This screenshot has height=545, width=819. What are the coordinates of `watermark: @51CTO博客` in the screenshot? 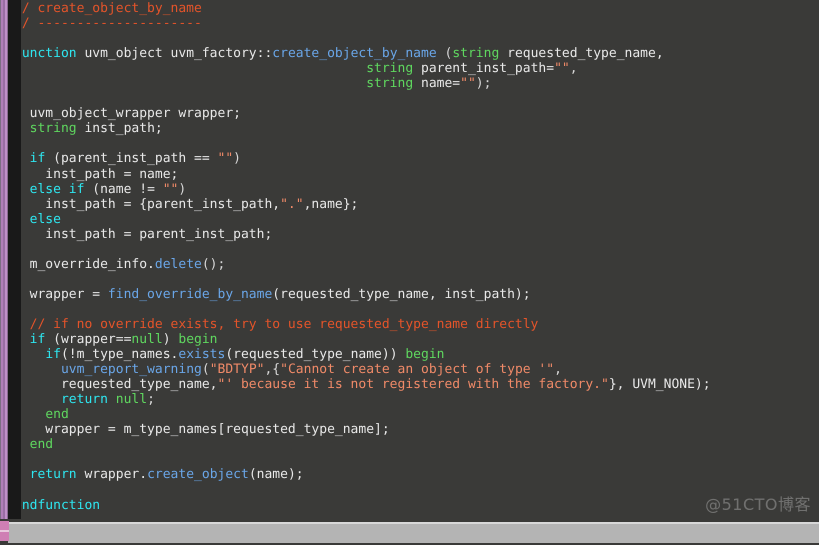 It's located at (758, 504).